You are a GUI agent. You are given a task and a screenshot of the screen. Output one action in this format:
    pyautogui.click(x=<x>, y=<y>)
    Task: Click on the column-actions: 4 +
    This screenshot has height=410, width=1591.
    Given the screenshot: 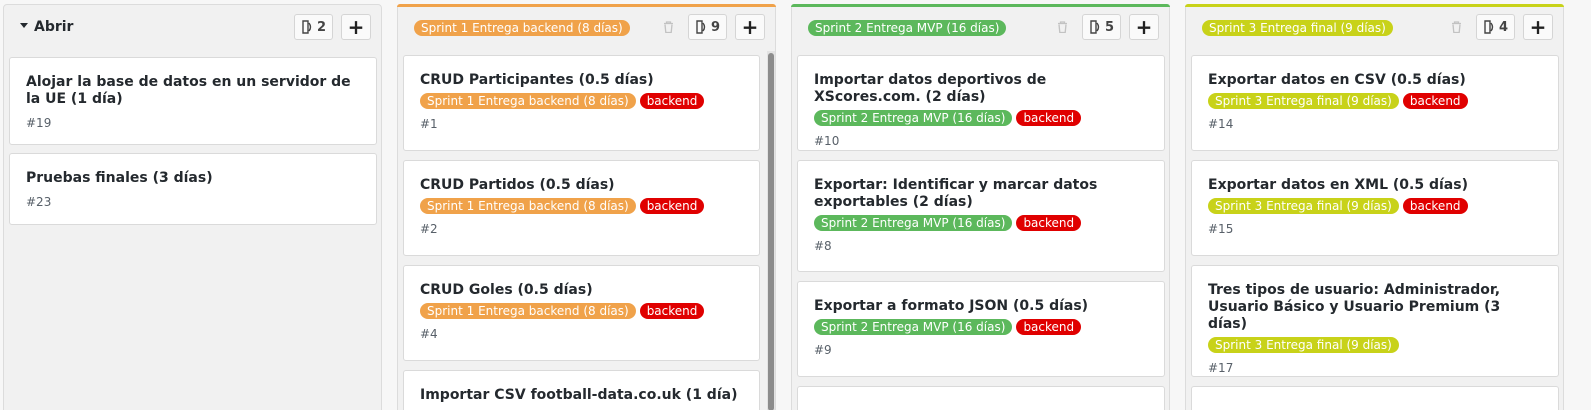 What is the action you would take?
    pyautogui.click(x=1501, y=27)
    